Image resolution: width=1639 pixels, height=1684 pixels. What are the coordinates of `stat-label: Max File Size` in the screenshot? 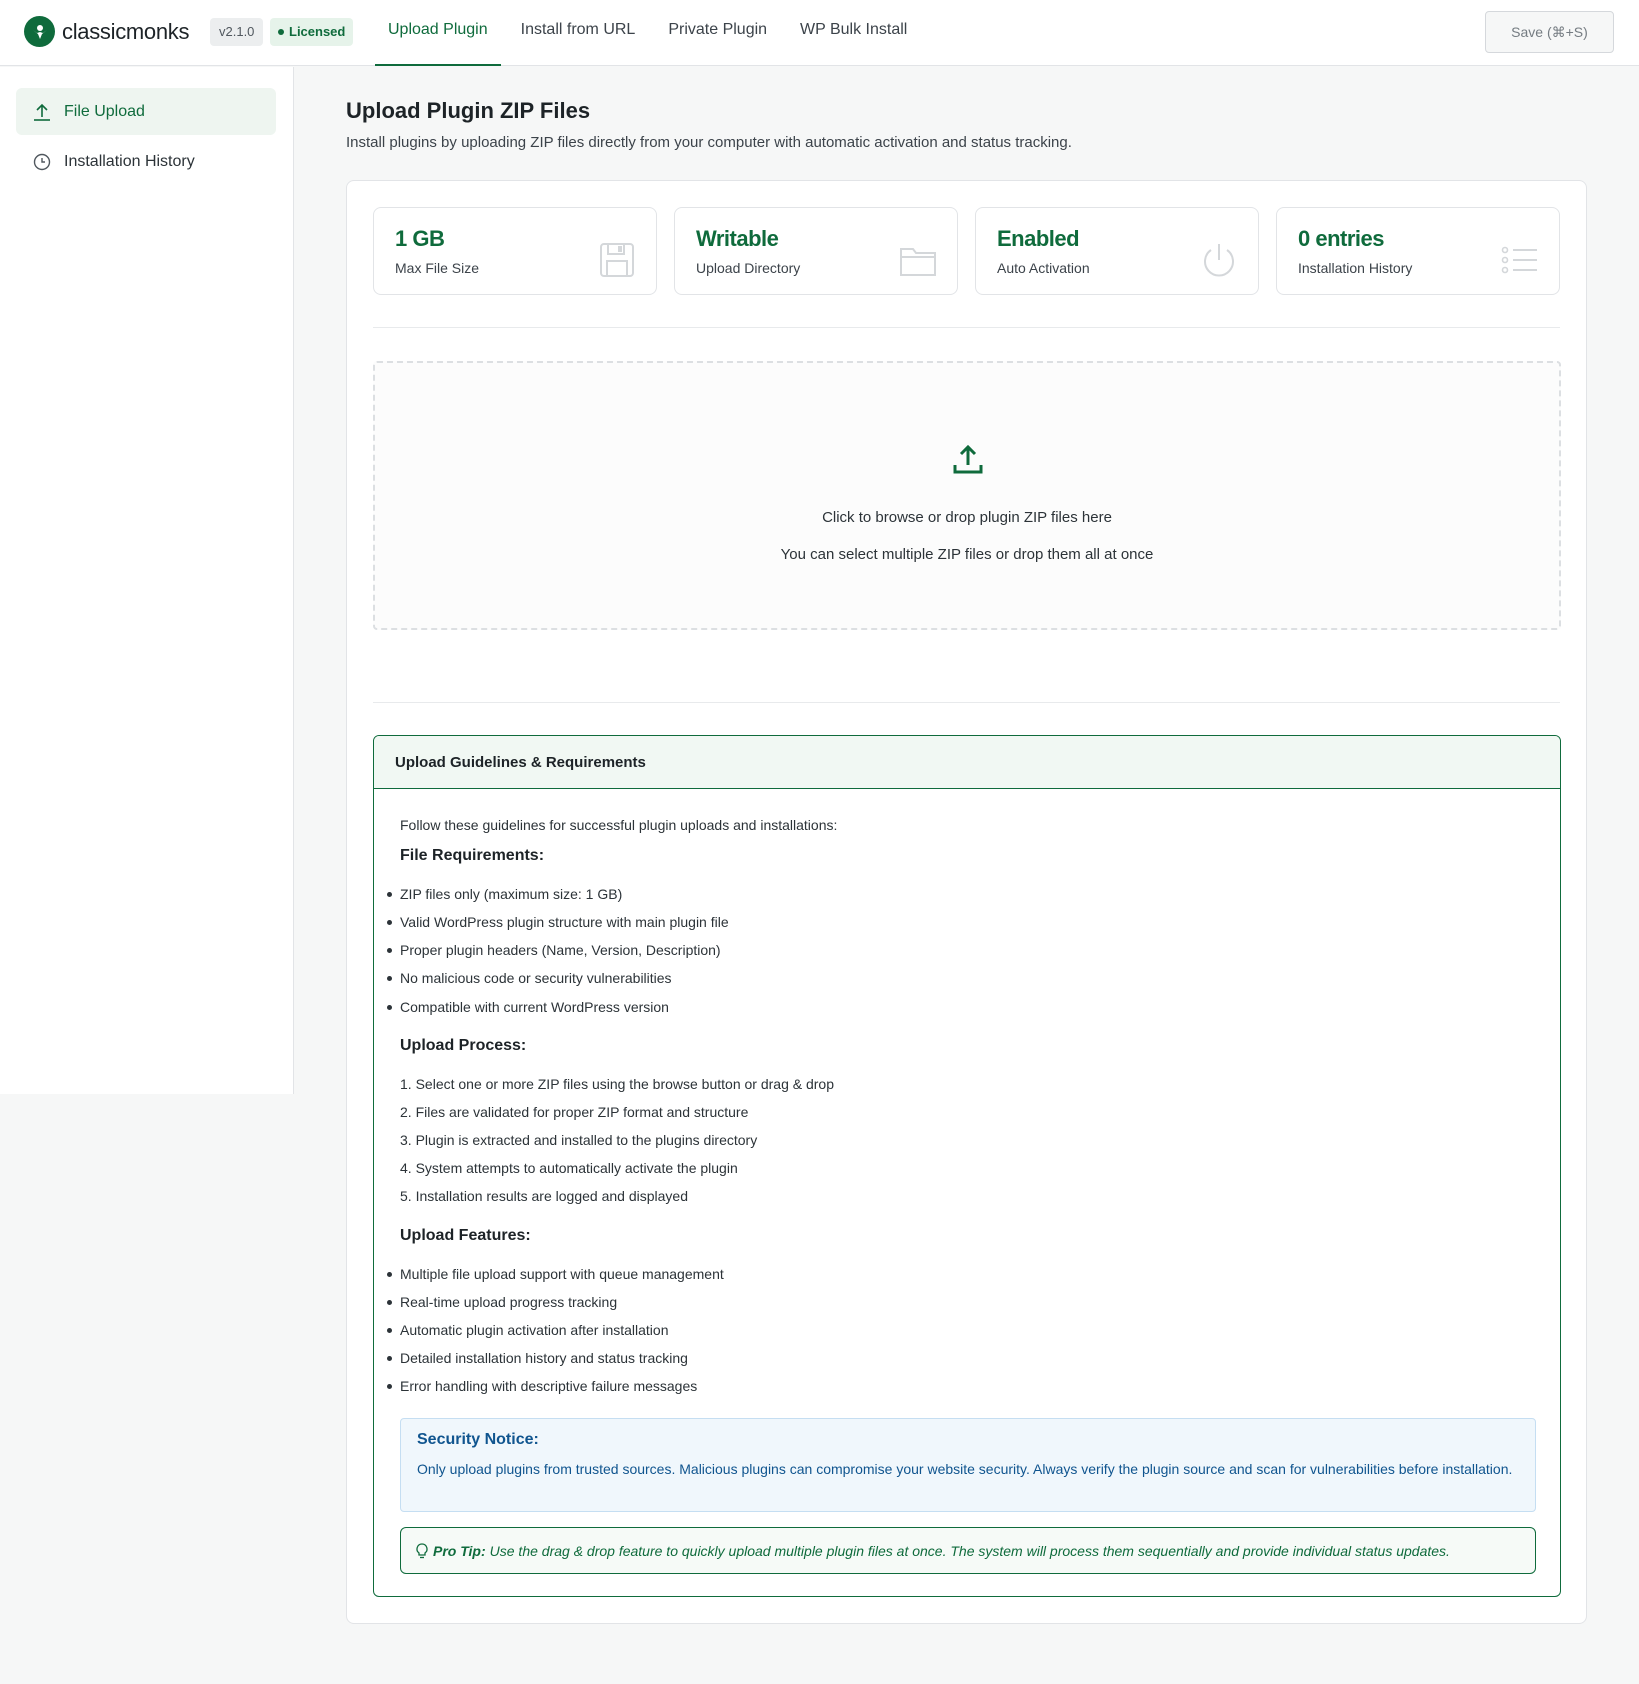 It's located at (437, 268).